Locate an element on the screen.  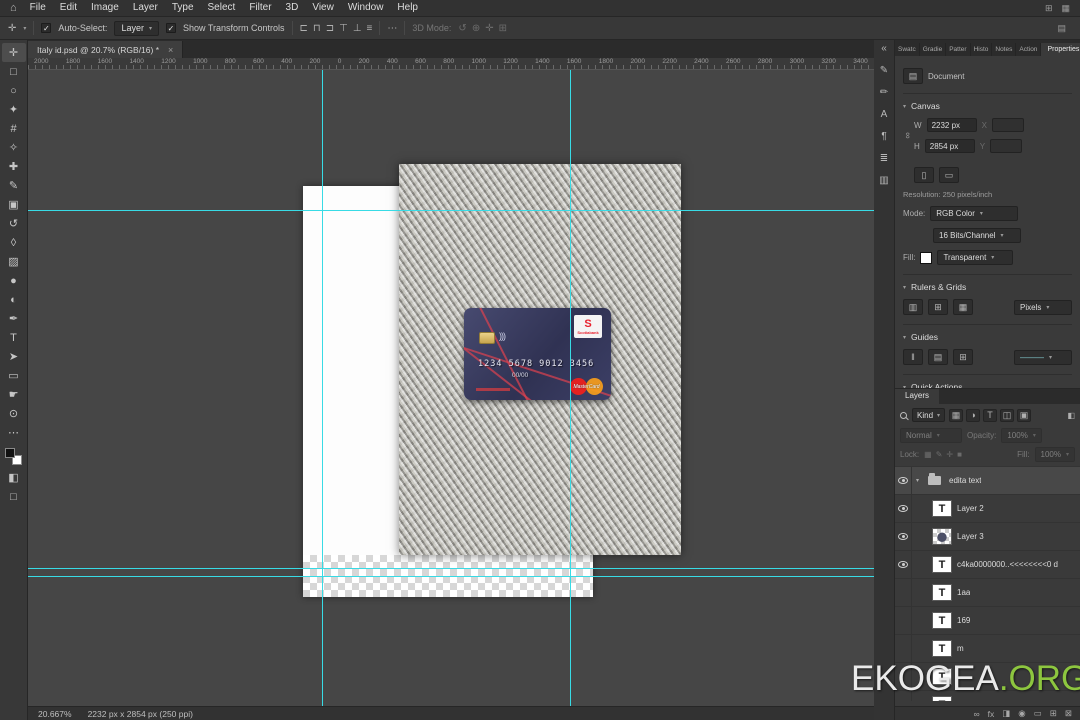
lock-position-icon: ✛ is located at coordinates (949, 454).